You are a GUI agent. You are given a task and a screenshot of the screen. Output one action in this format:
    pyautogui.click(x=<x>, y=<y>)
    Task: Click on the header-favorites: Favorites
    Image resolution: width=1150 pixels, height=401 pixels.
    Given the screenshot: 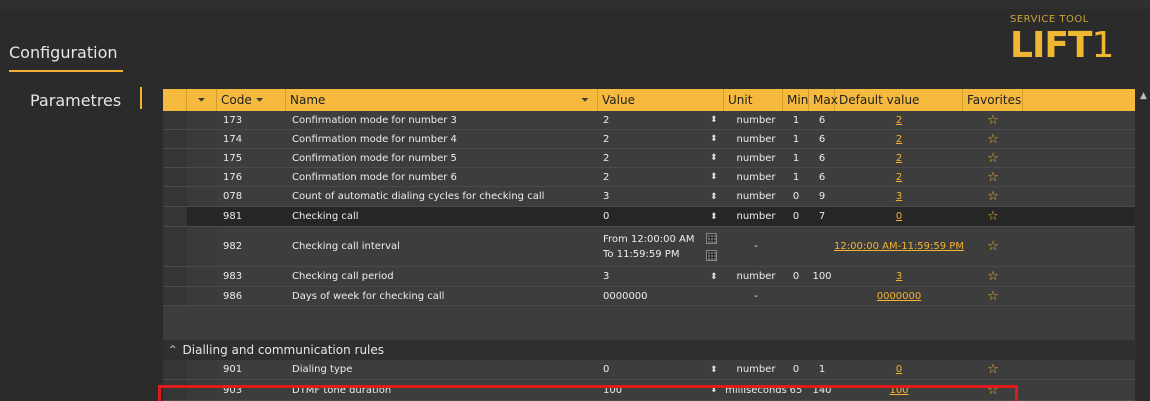 What is the action you would take?
    pyautogui.click(x=993, y=100)
    